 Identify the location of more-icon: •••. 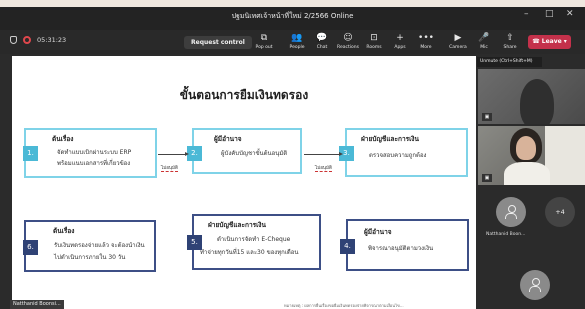
(426, 38).